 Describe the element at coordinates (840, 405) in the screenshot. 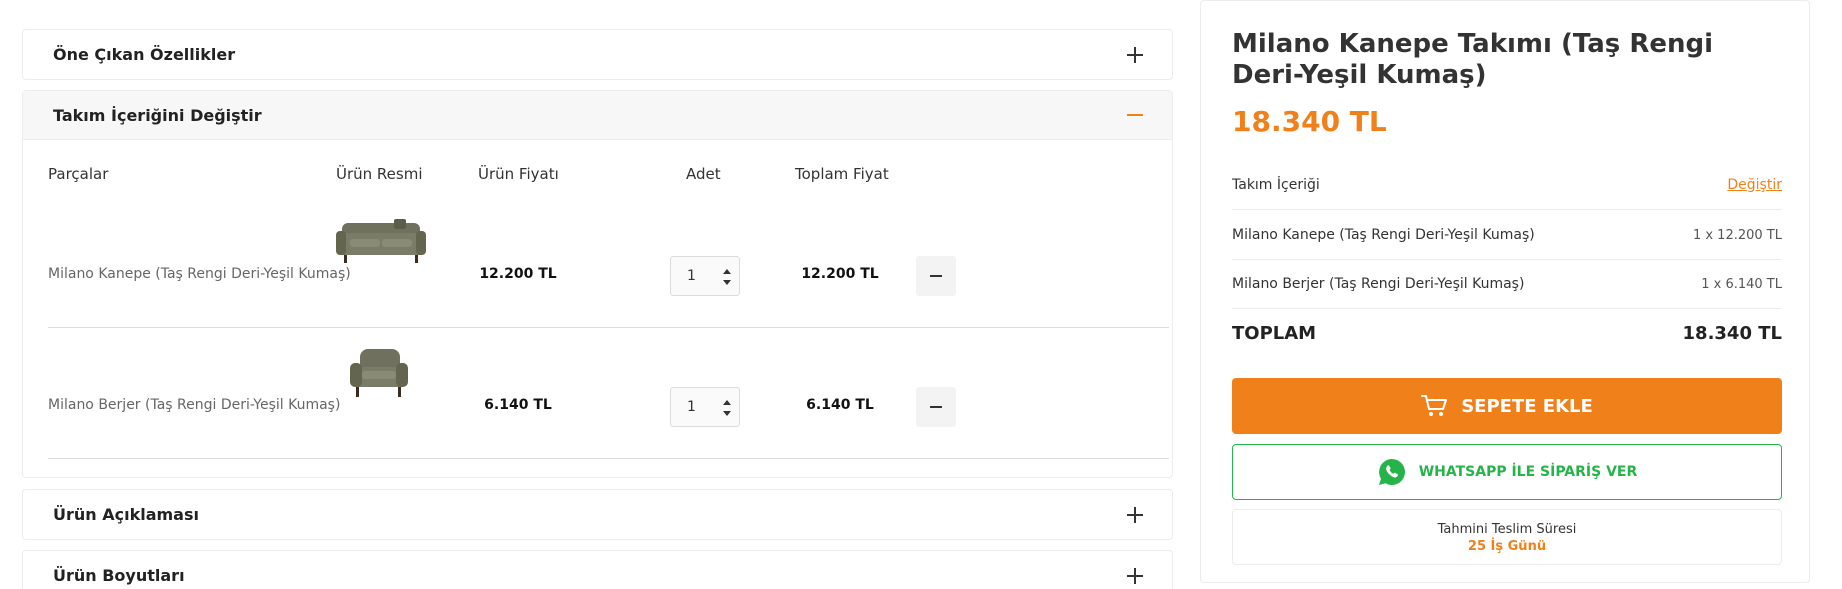

I see `row-total: 6.140 TL` at that location.